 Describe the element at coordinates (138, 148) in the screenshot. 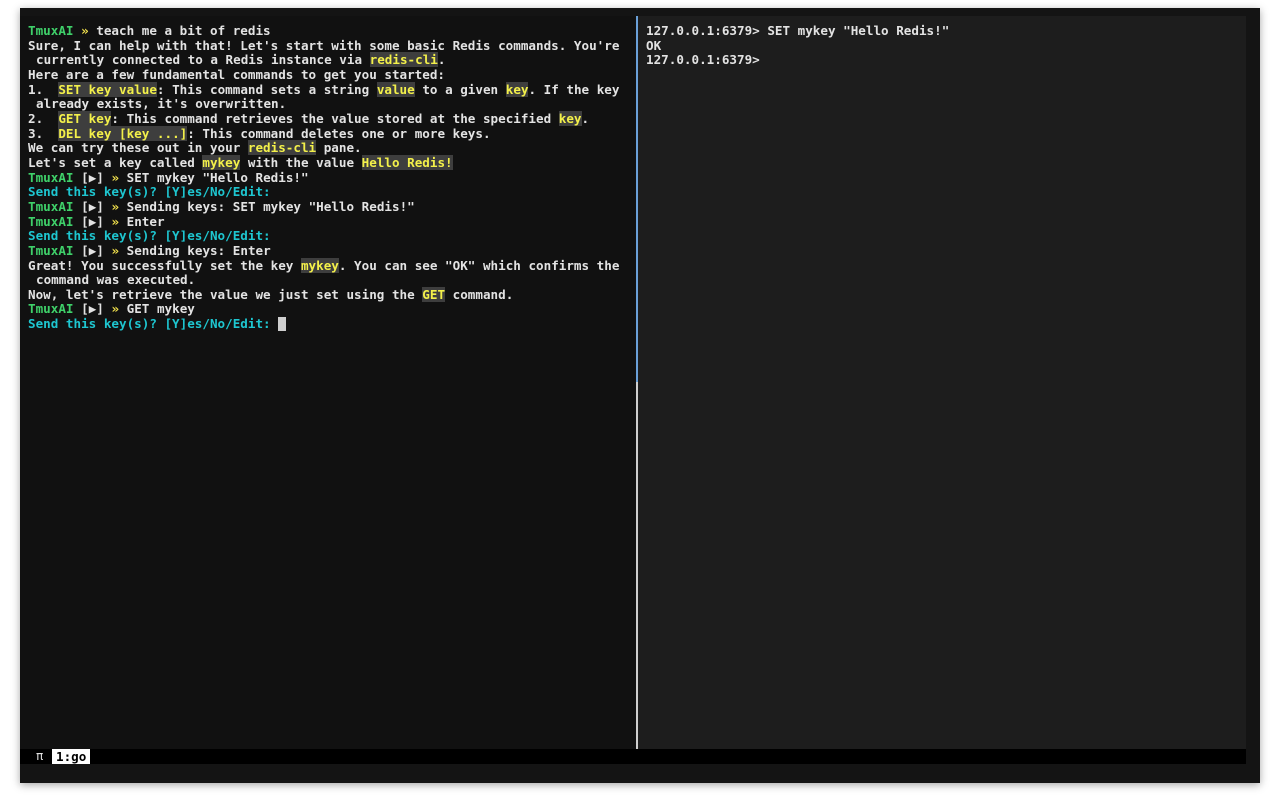

I see `line-text: We can try these out in your` at that location.